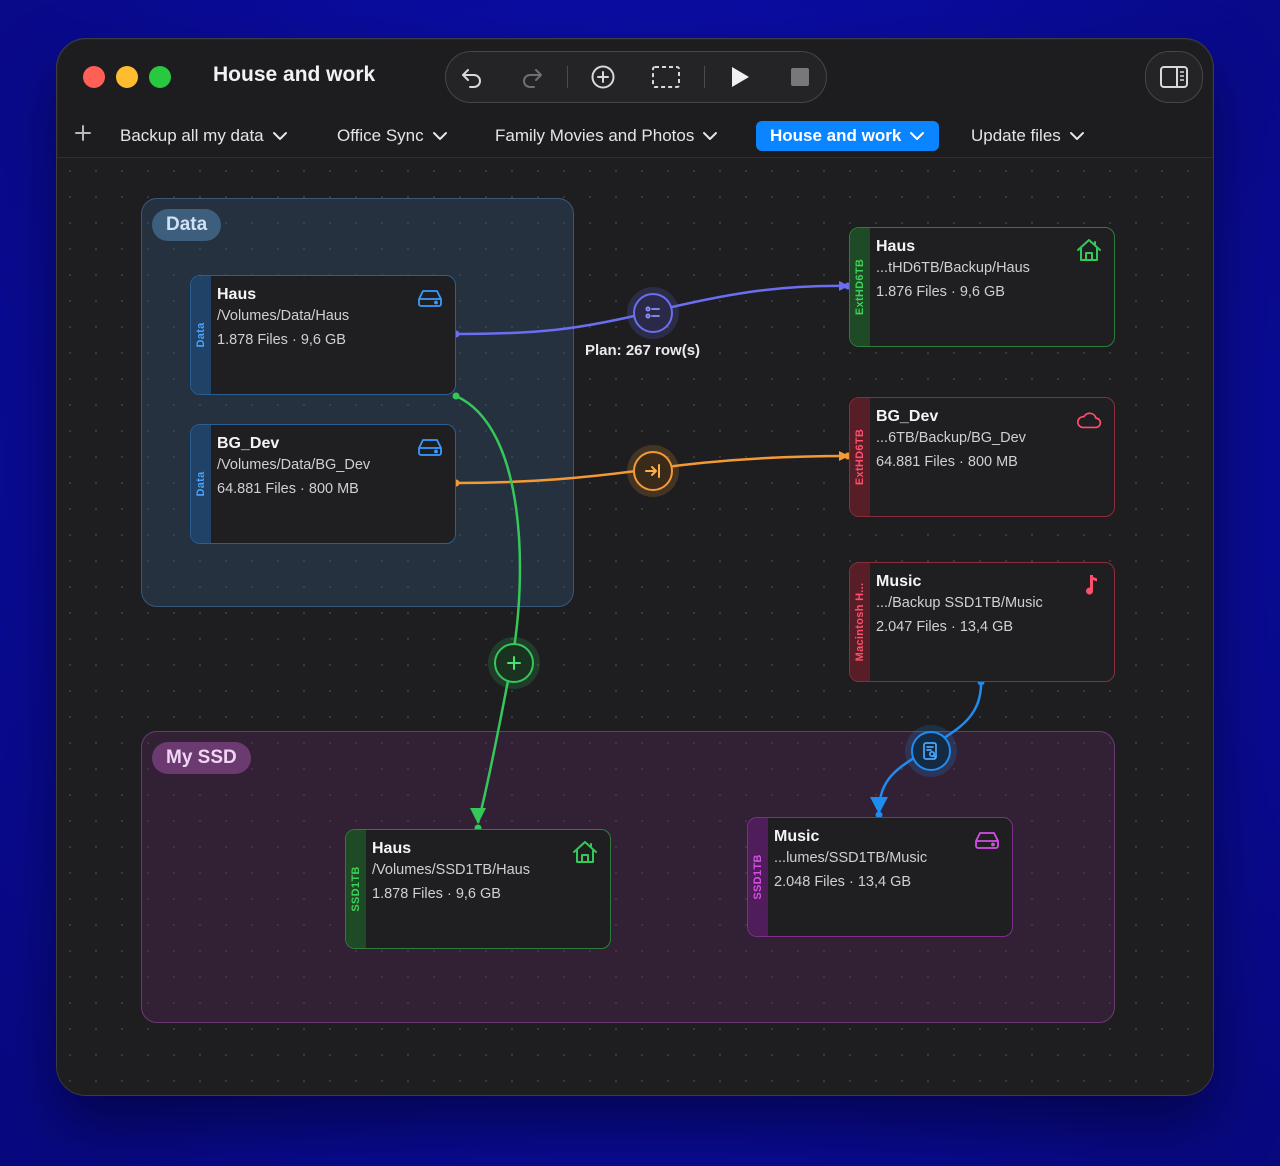 The width and height of the screenshot is (1280, 1166). I want to click on tab-backup-all-my-data: Backup all my data, so click(204, 136).